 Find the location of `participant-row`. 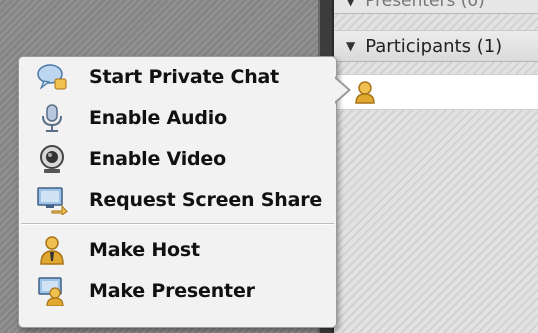

participant-row is located at coordinates (436, 92).